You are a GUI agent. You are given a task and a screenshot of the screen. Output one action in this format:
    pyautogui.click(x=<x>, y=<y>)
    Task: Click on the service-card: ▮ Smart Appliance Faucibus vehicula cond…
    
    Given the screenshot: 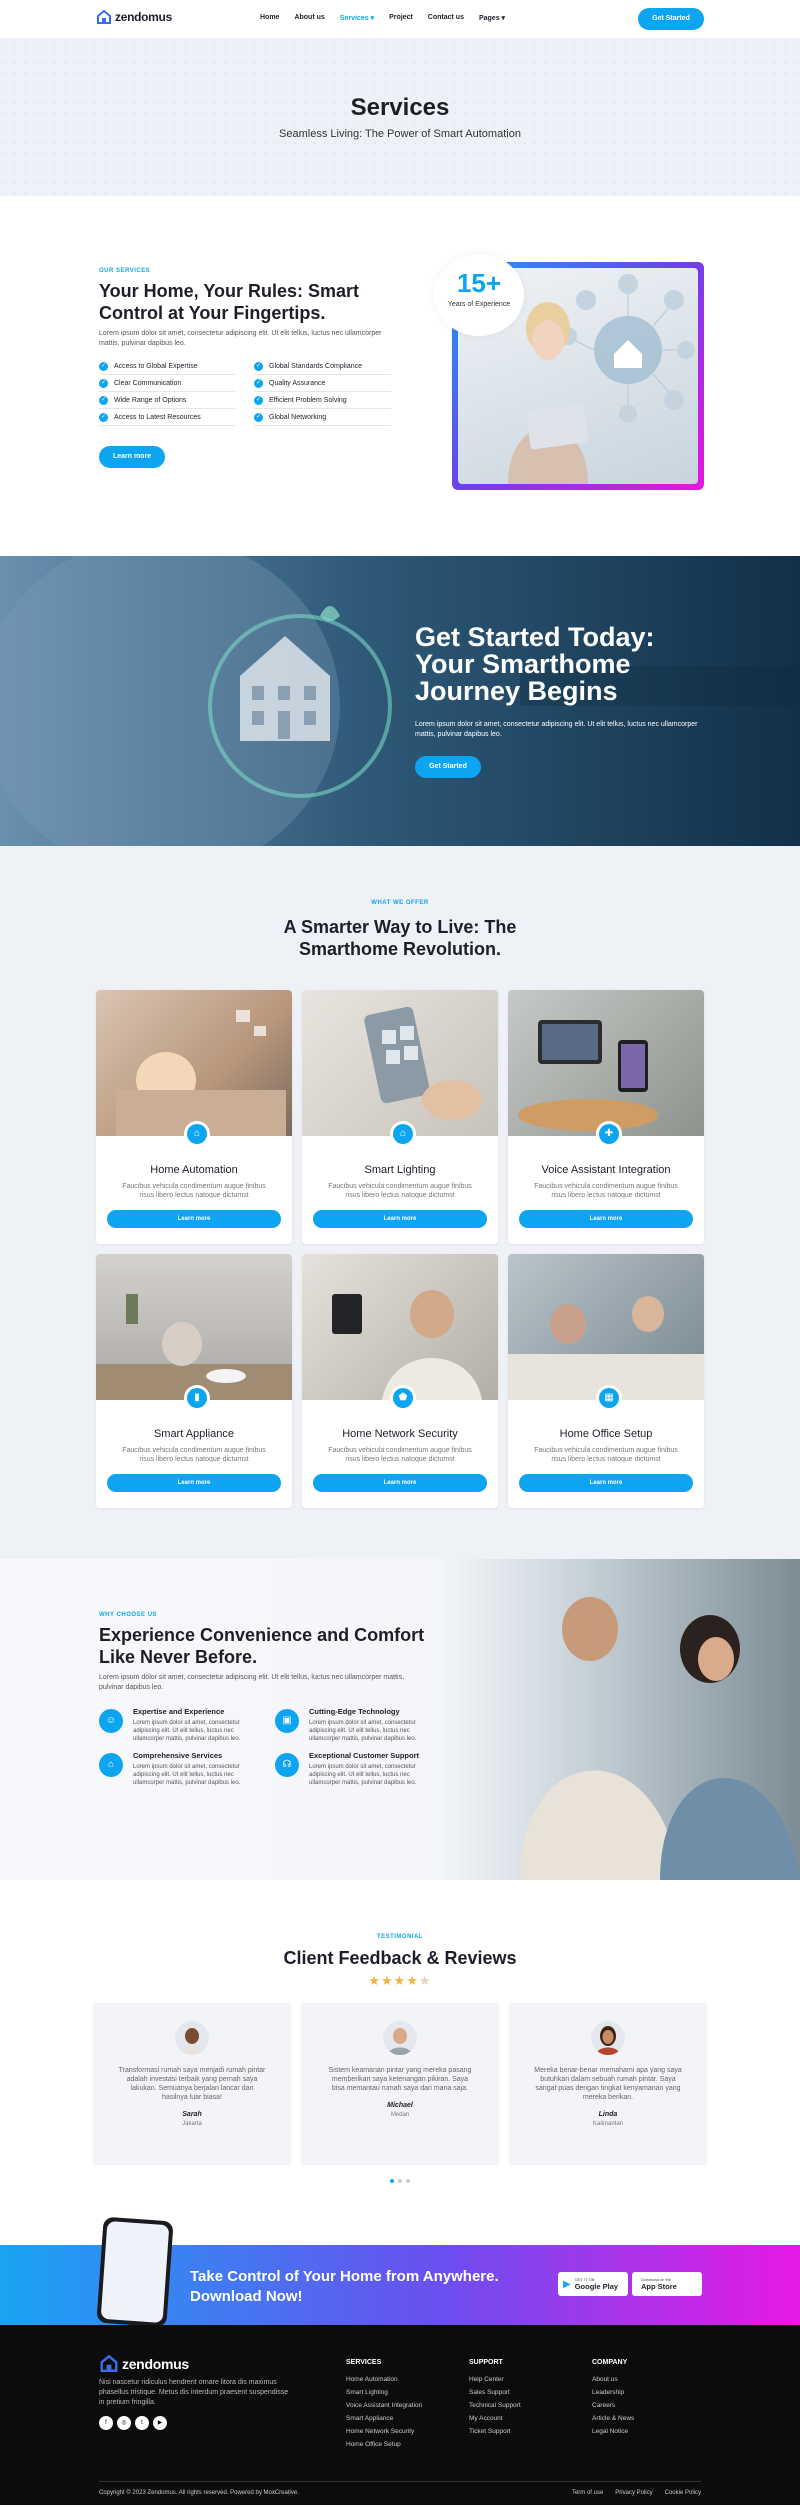 What is the action you would take?
    pyautogui.click(x=194, y=1381)
    